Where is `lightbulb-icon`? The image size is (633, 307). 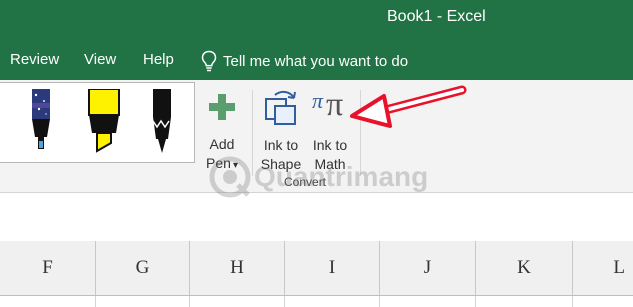
lightbulb-icon is located at coordinates (209, 61).